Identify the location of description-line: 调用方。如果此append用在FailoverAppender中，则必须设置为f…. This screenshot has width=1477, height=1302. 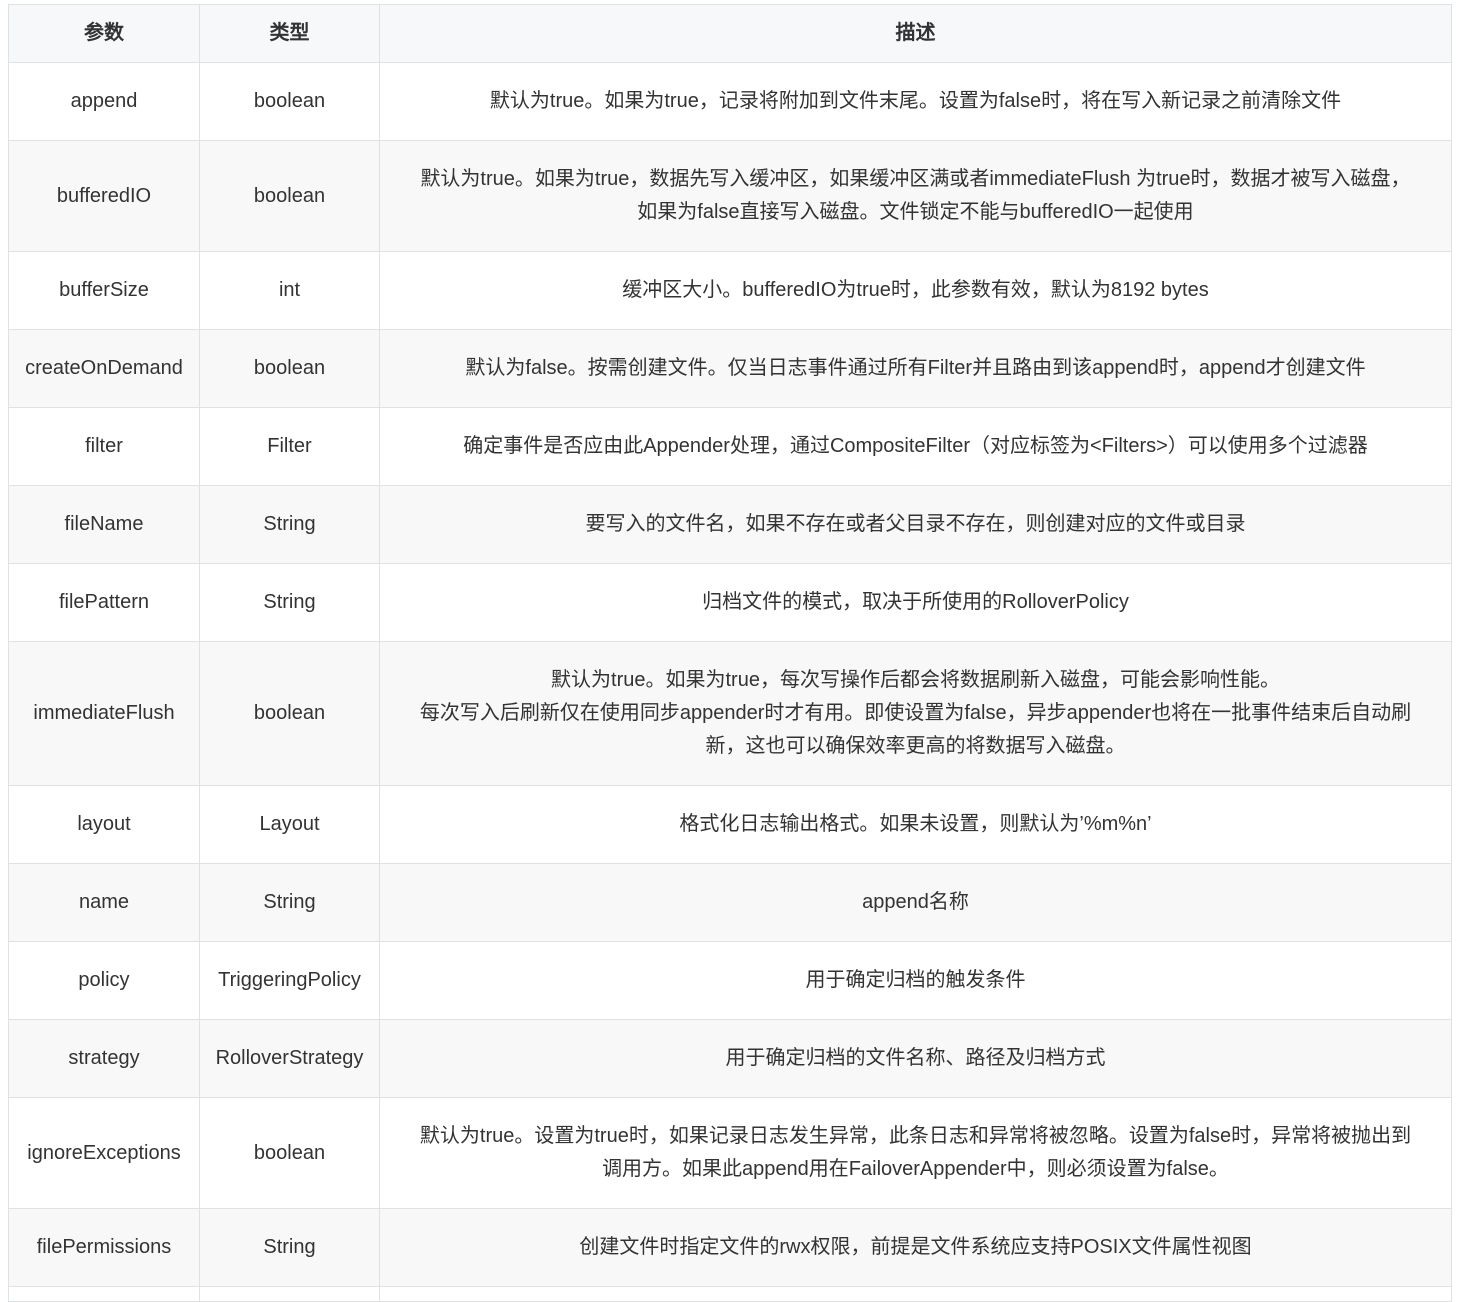
(915, 1169).